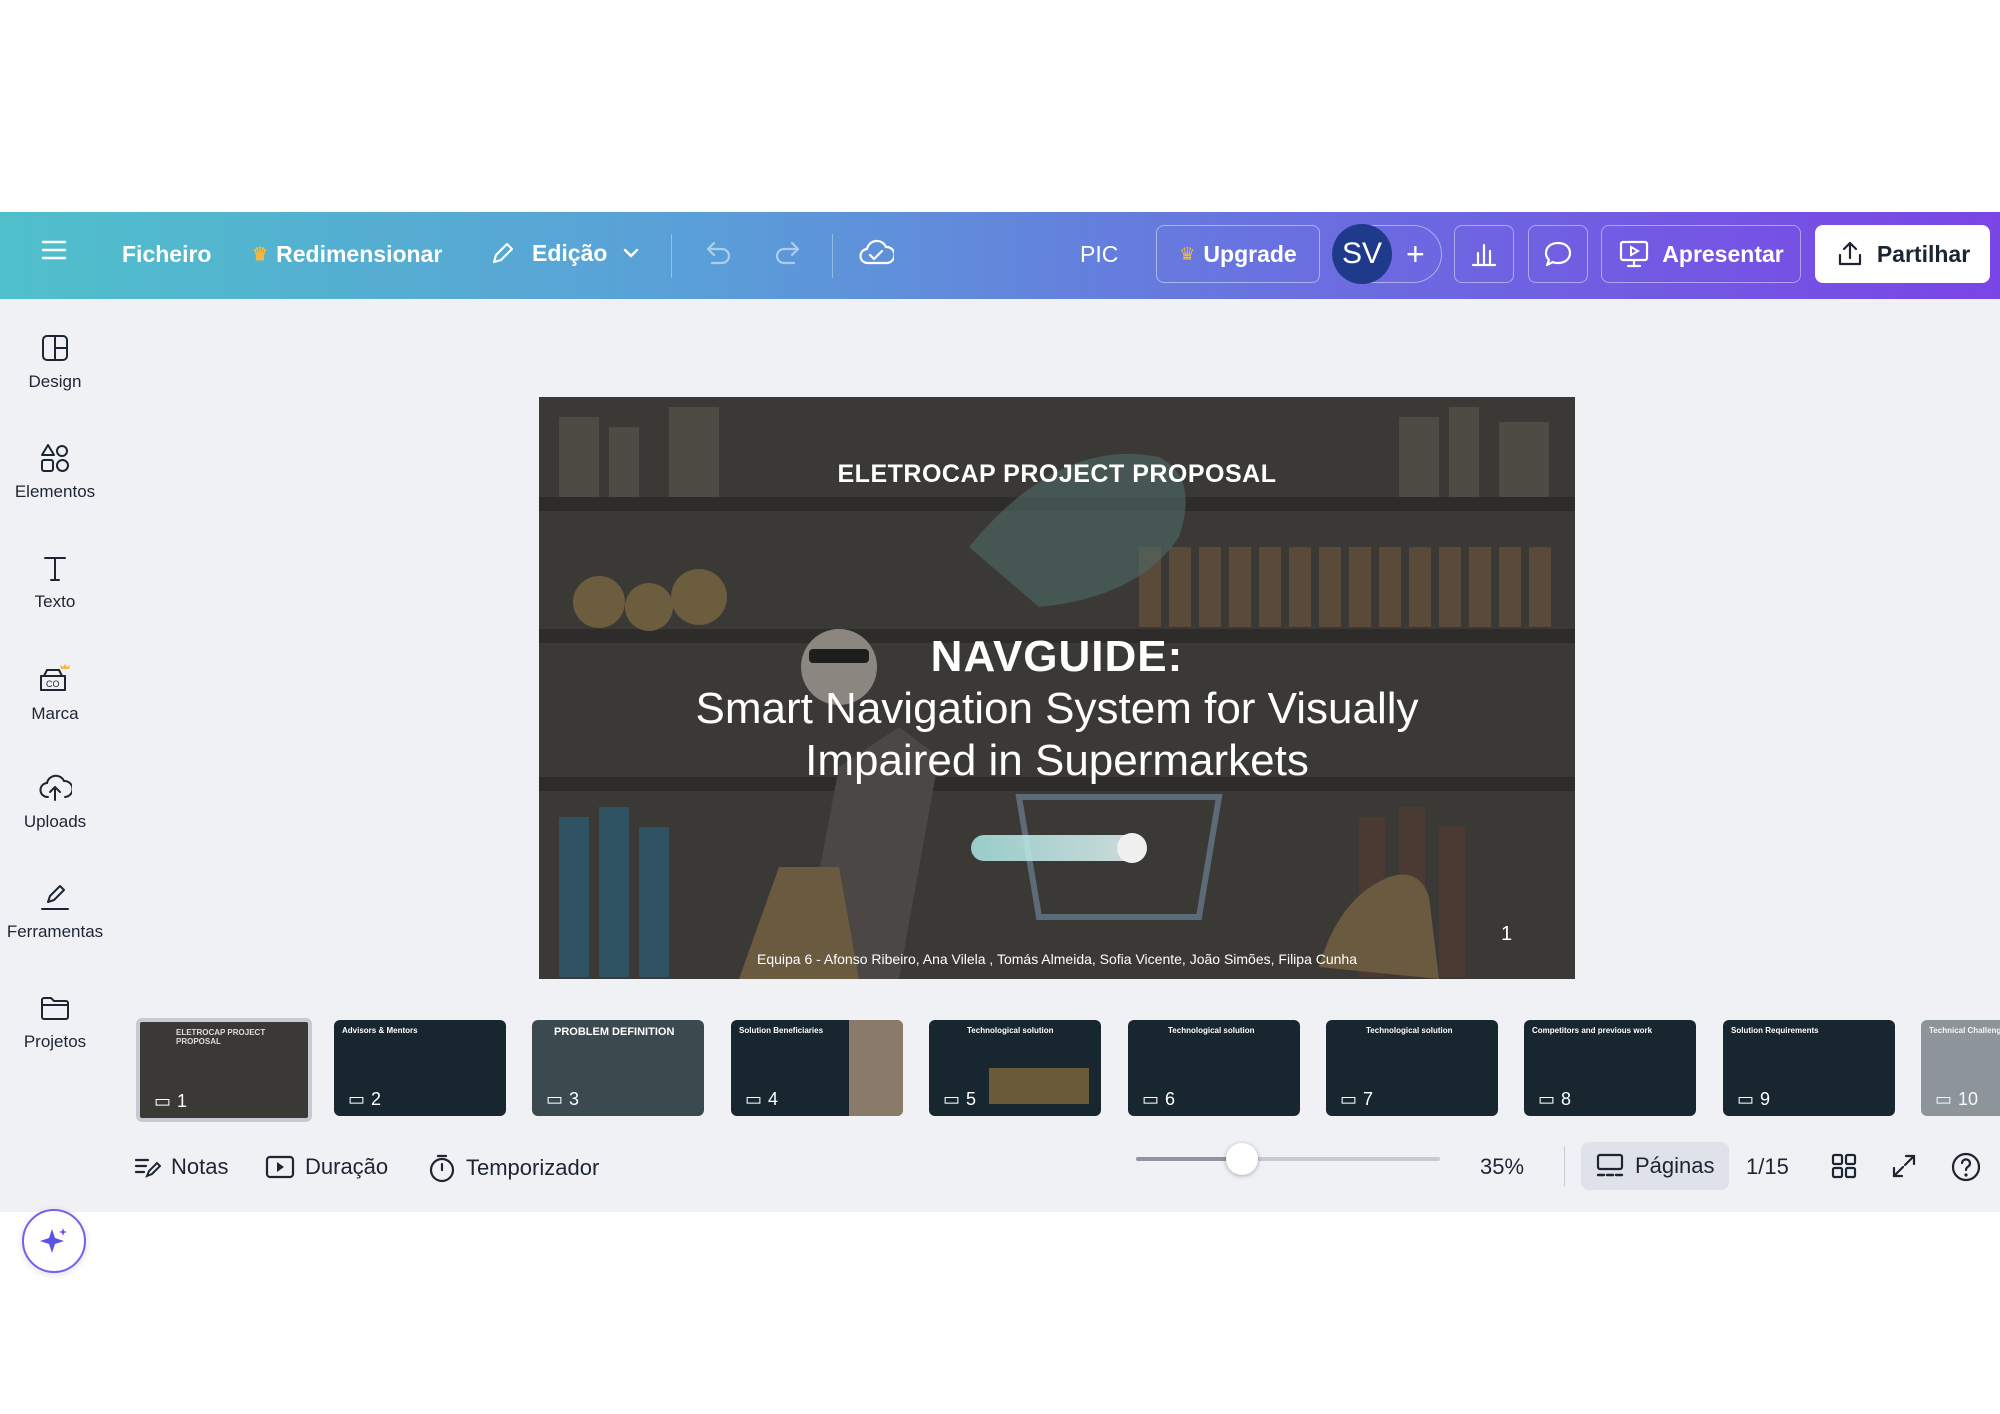 Image resolution: width=2000 pixels, height=1414 pixels. What do you see at coordinates (1132, 848) in the screenshot?
I see `play-circle-icon` at bounding box center [1132, 848].